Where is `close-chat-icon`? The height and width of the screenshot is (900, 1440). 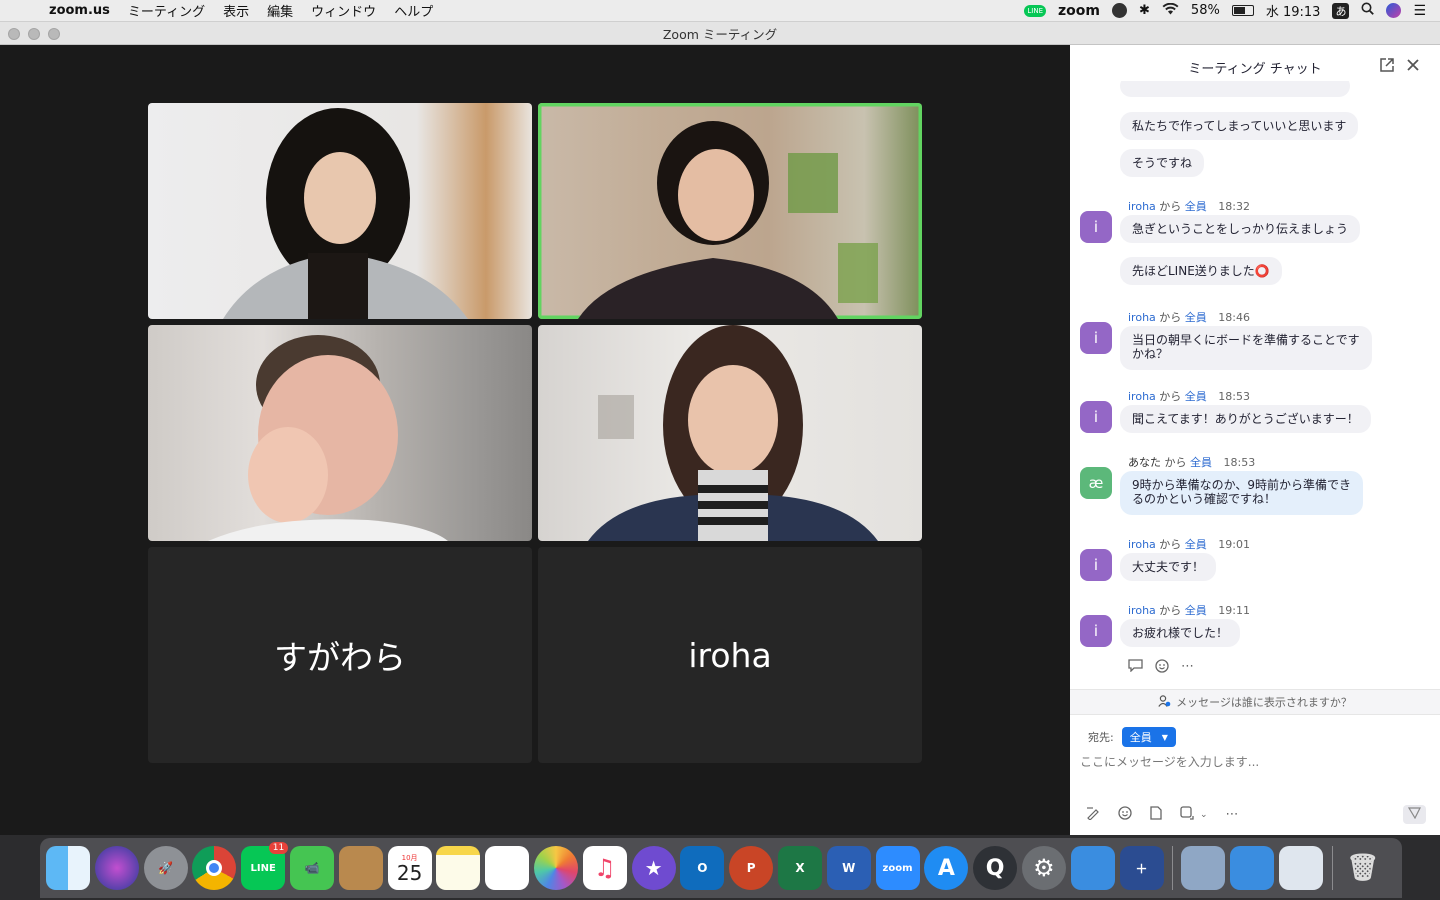 close-chat-icon is located at coordinates (1413, 67).